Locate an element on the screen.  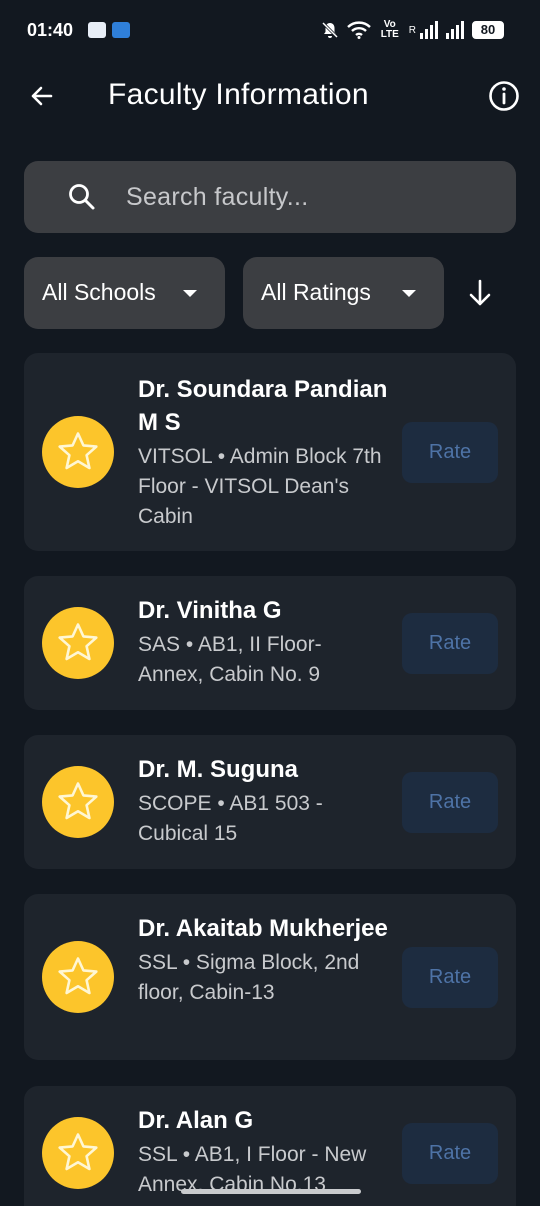
rating-filter-label: All Ratings is located at coordinates (316, 292).